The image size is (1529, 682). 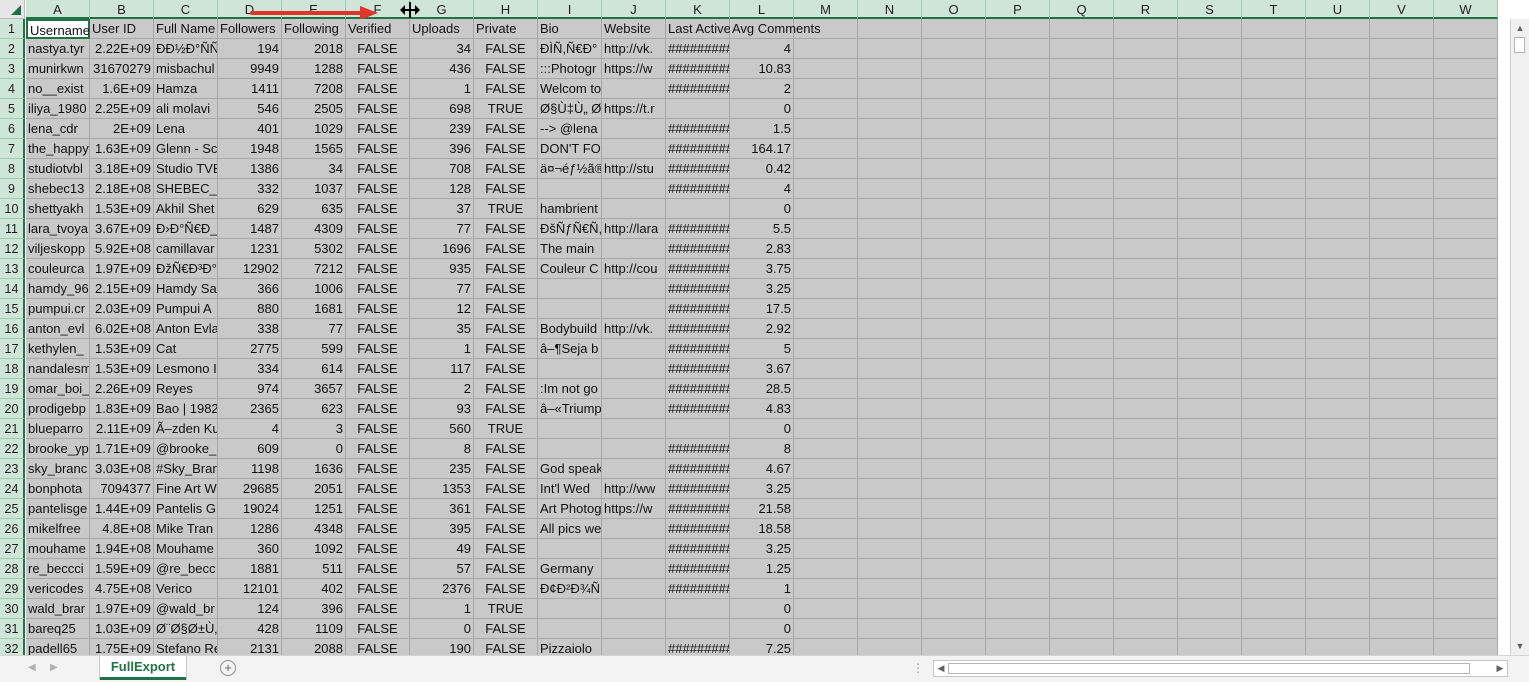 I want to click on table-cell: 402, so click(x=314, y=589).